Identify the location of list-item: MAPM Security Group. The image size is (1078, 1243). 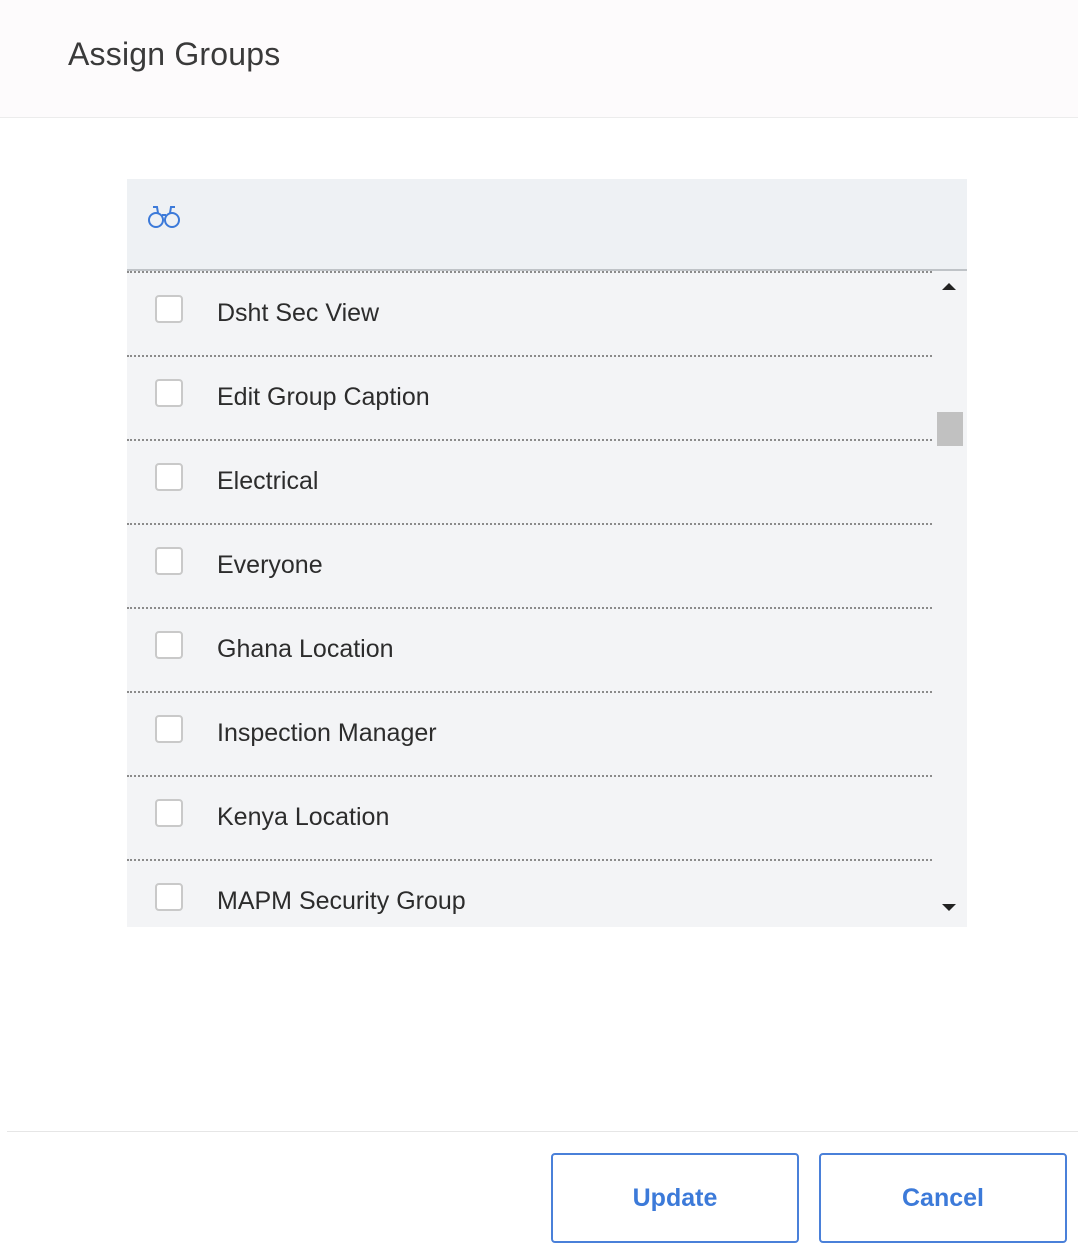
(529, 893).